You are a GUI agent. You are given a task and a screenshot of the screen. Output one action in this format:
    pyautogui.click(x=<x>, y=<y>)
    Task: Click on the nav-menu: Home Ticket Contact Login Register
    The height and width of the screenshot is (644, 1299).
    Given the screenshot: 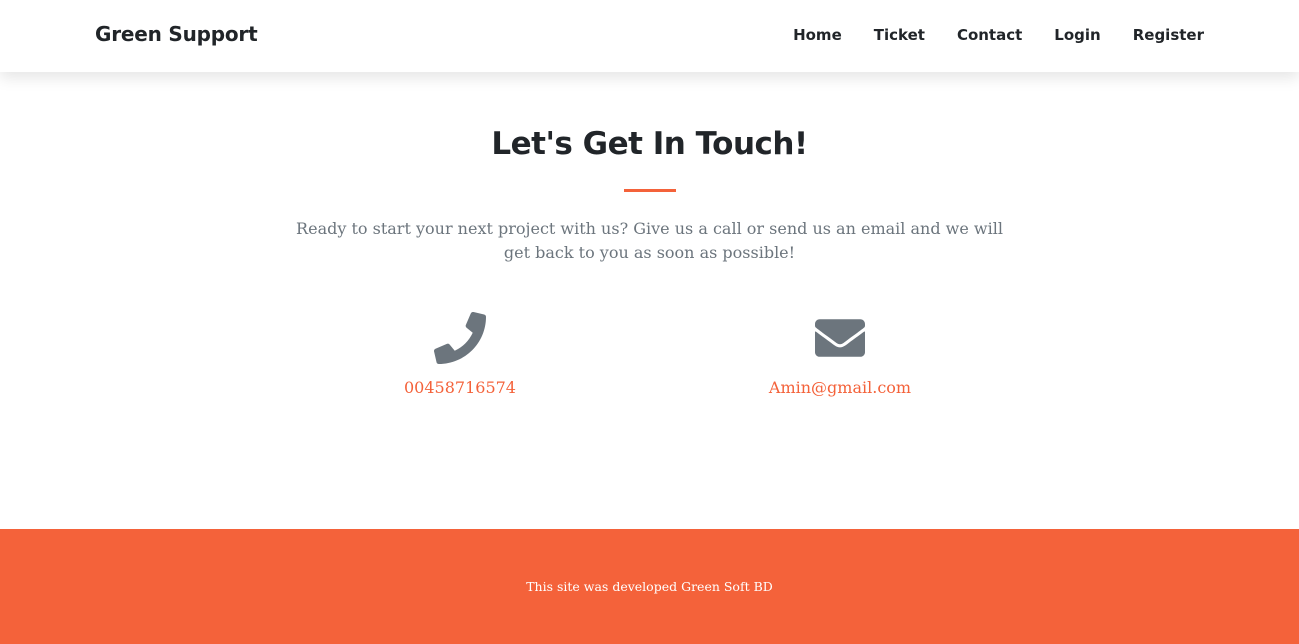 What is the action you would take?
    pyautogui.click(x=998, y=35)
    